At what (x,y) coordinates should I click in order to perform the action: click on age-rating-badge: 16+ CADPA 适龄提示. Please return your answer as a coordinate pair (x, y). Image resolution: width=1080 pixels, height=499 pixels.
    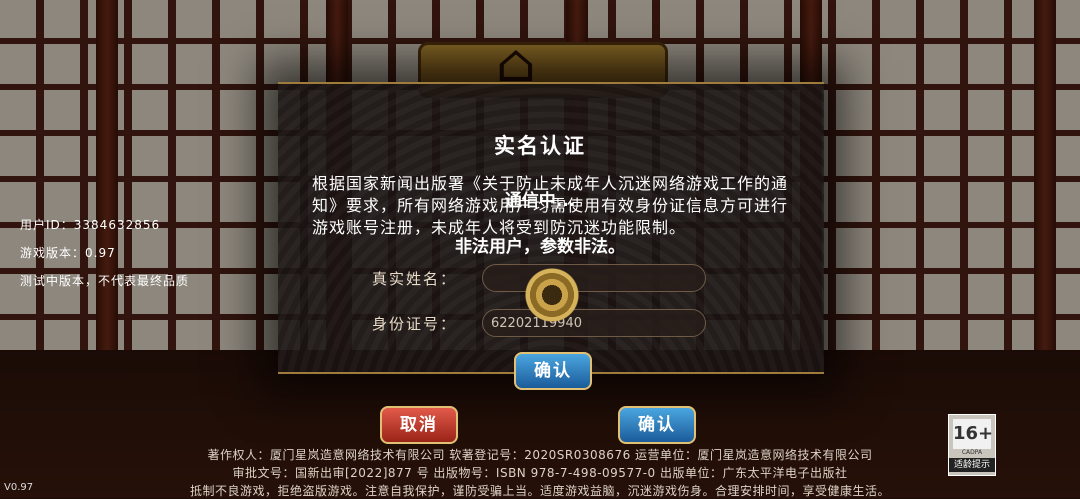
    Looking at the image, I should click on (972, 445).